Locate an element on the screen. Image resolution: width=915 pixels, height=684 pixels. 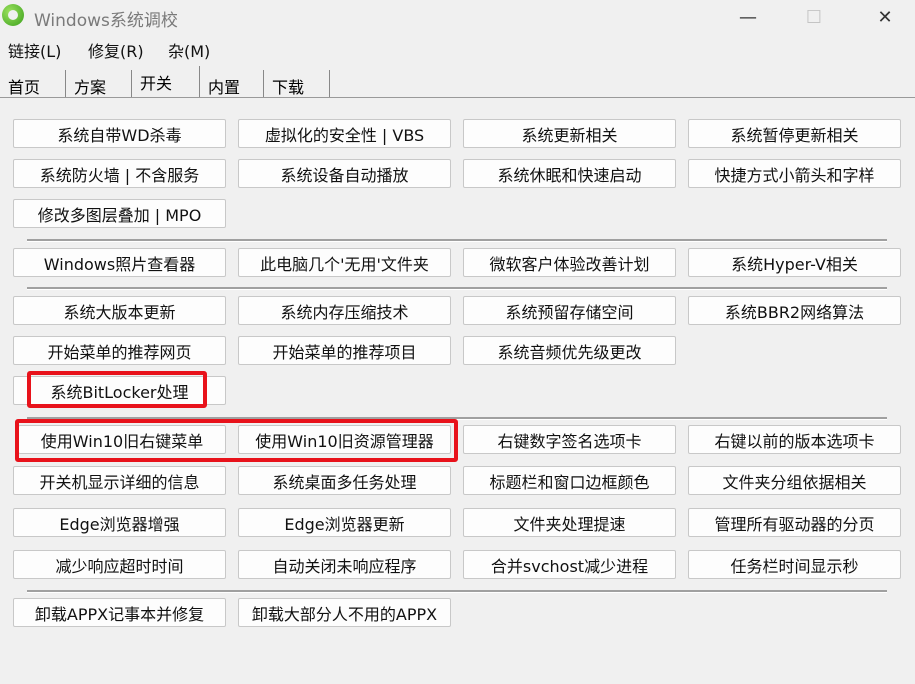
menu-repair: 修复(R) is located at coordinates (116, 50).